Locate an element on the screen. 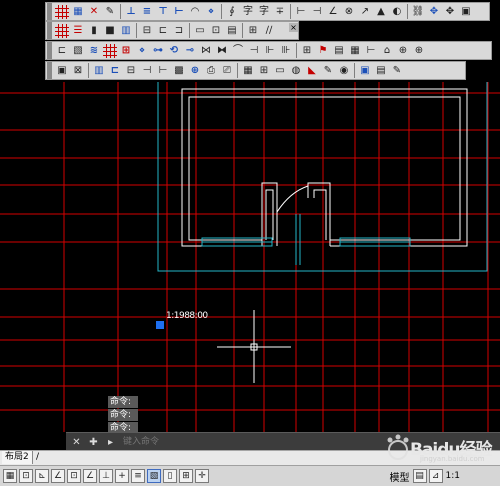 This screenshot has width=500, height=486. annotation-monitor-icon: ⊞ is located at coordinates (186, 476).